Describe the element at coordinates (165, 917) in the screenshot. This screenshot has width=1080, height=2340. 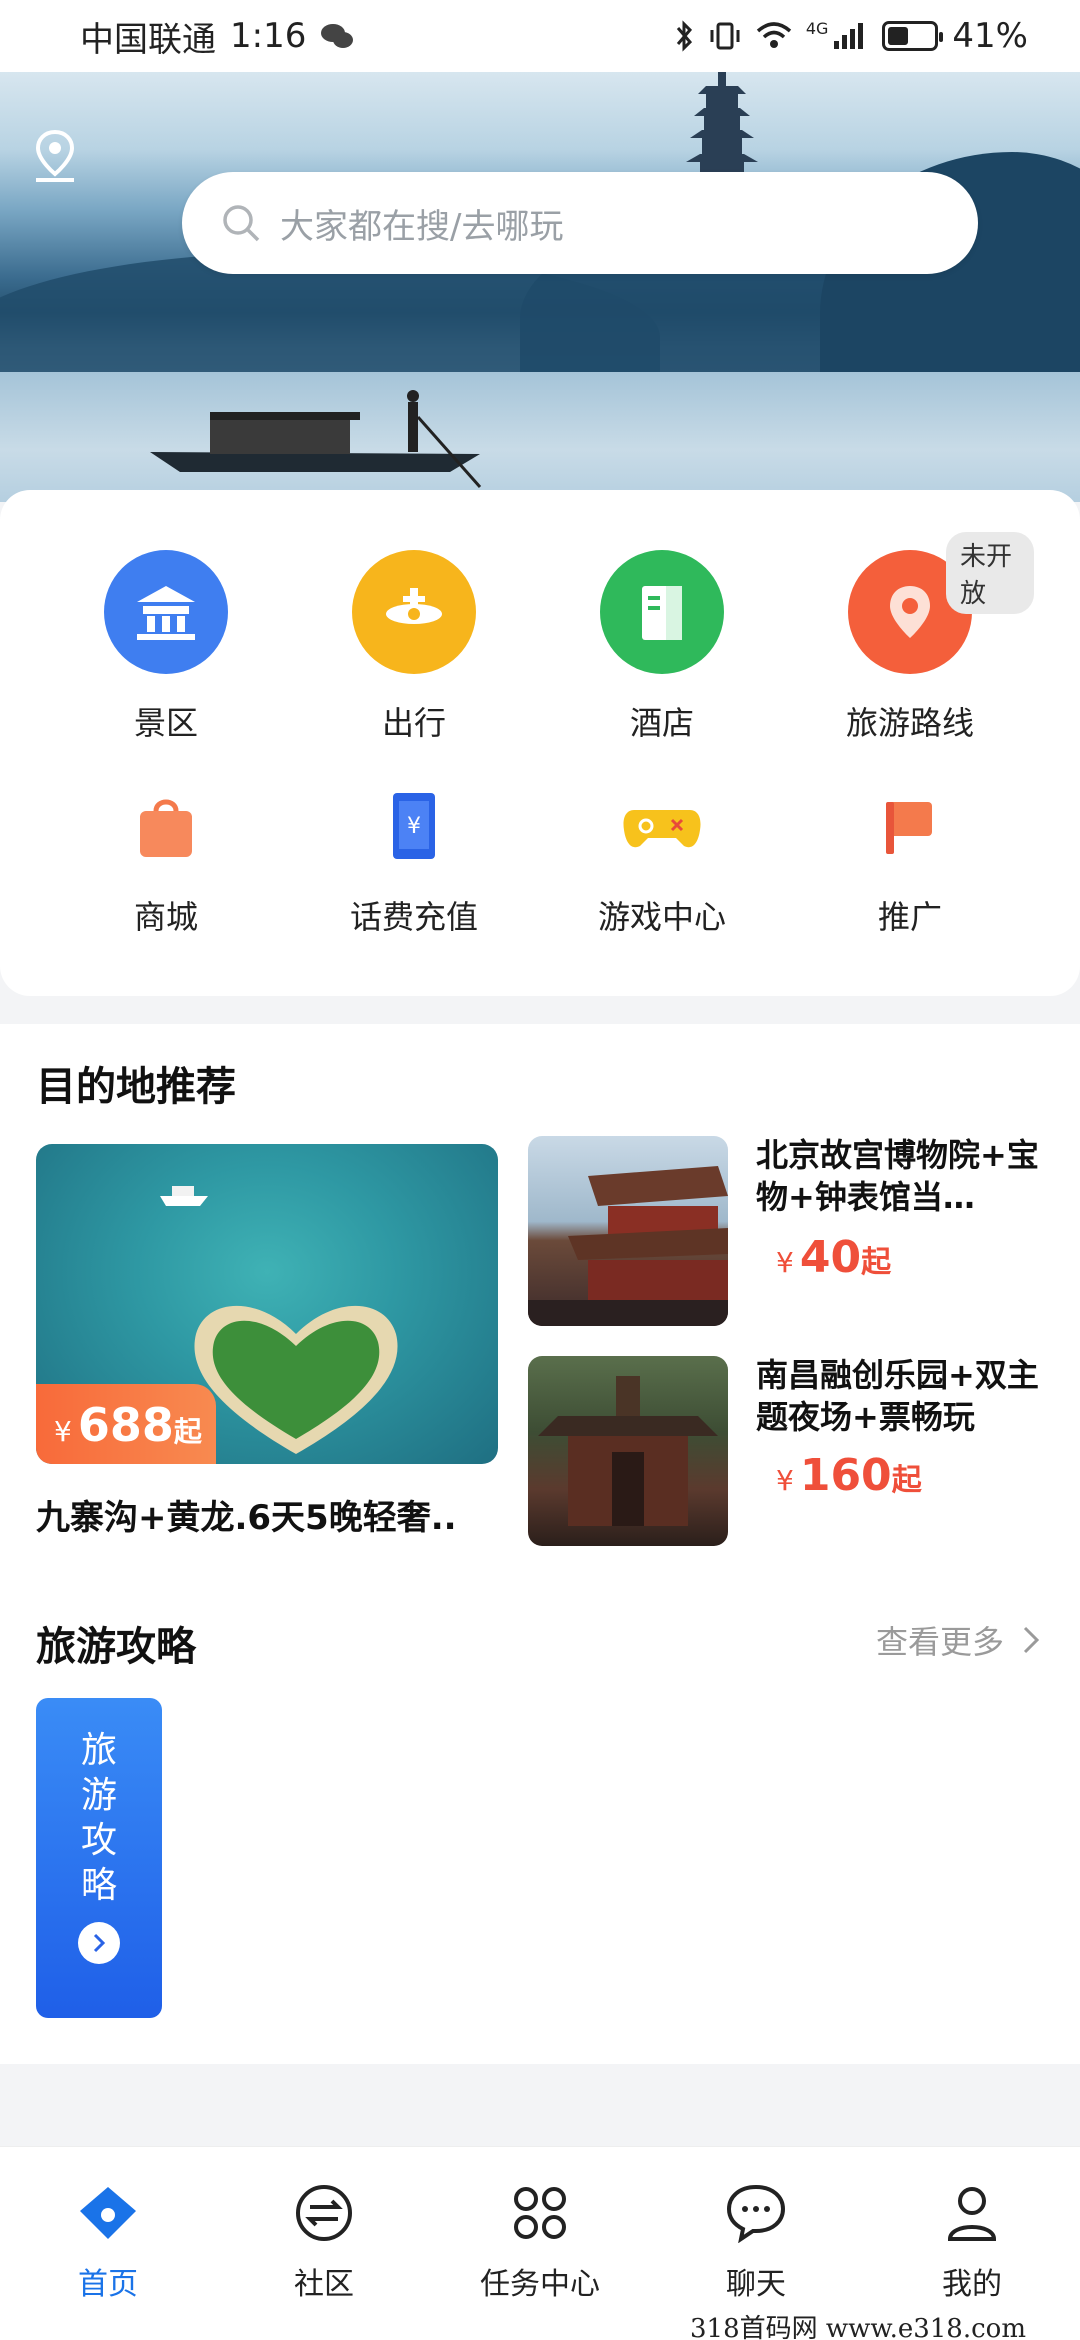
I see `menu-label: 商城` at that location.